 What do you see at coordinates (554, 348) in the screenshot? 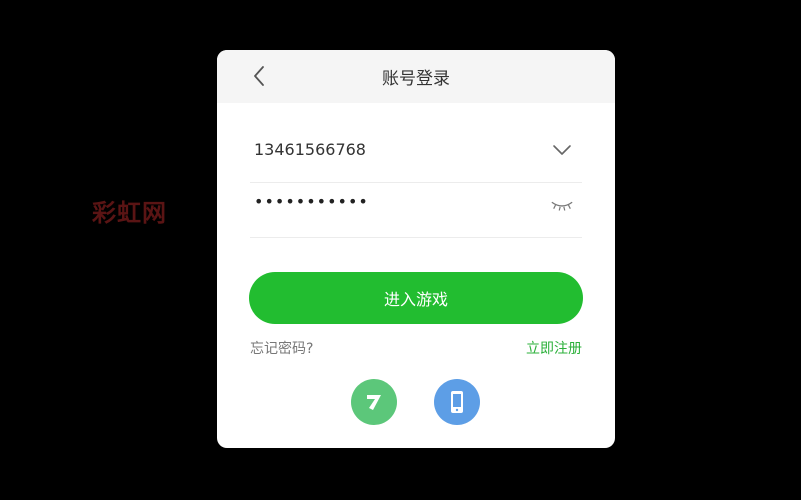
I see `register-link: 立即注册` at bounding box center [554, 348].